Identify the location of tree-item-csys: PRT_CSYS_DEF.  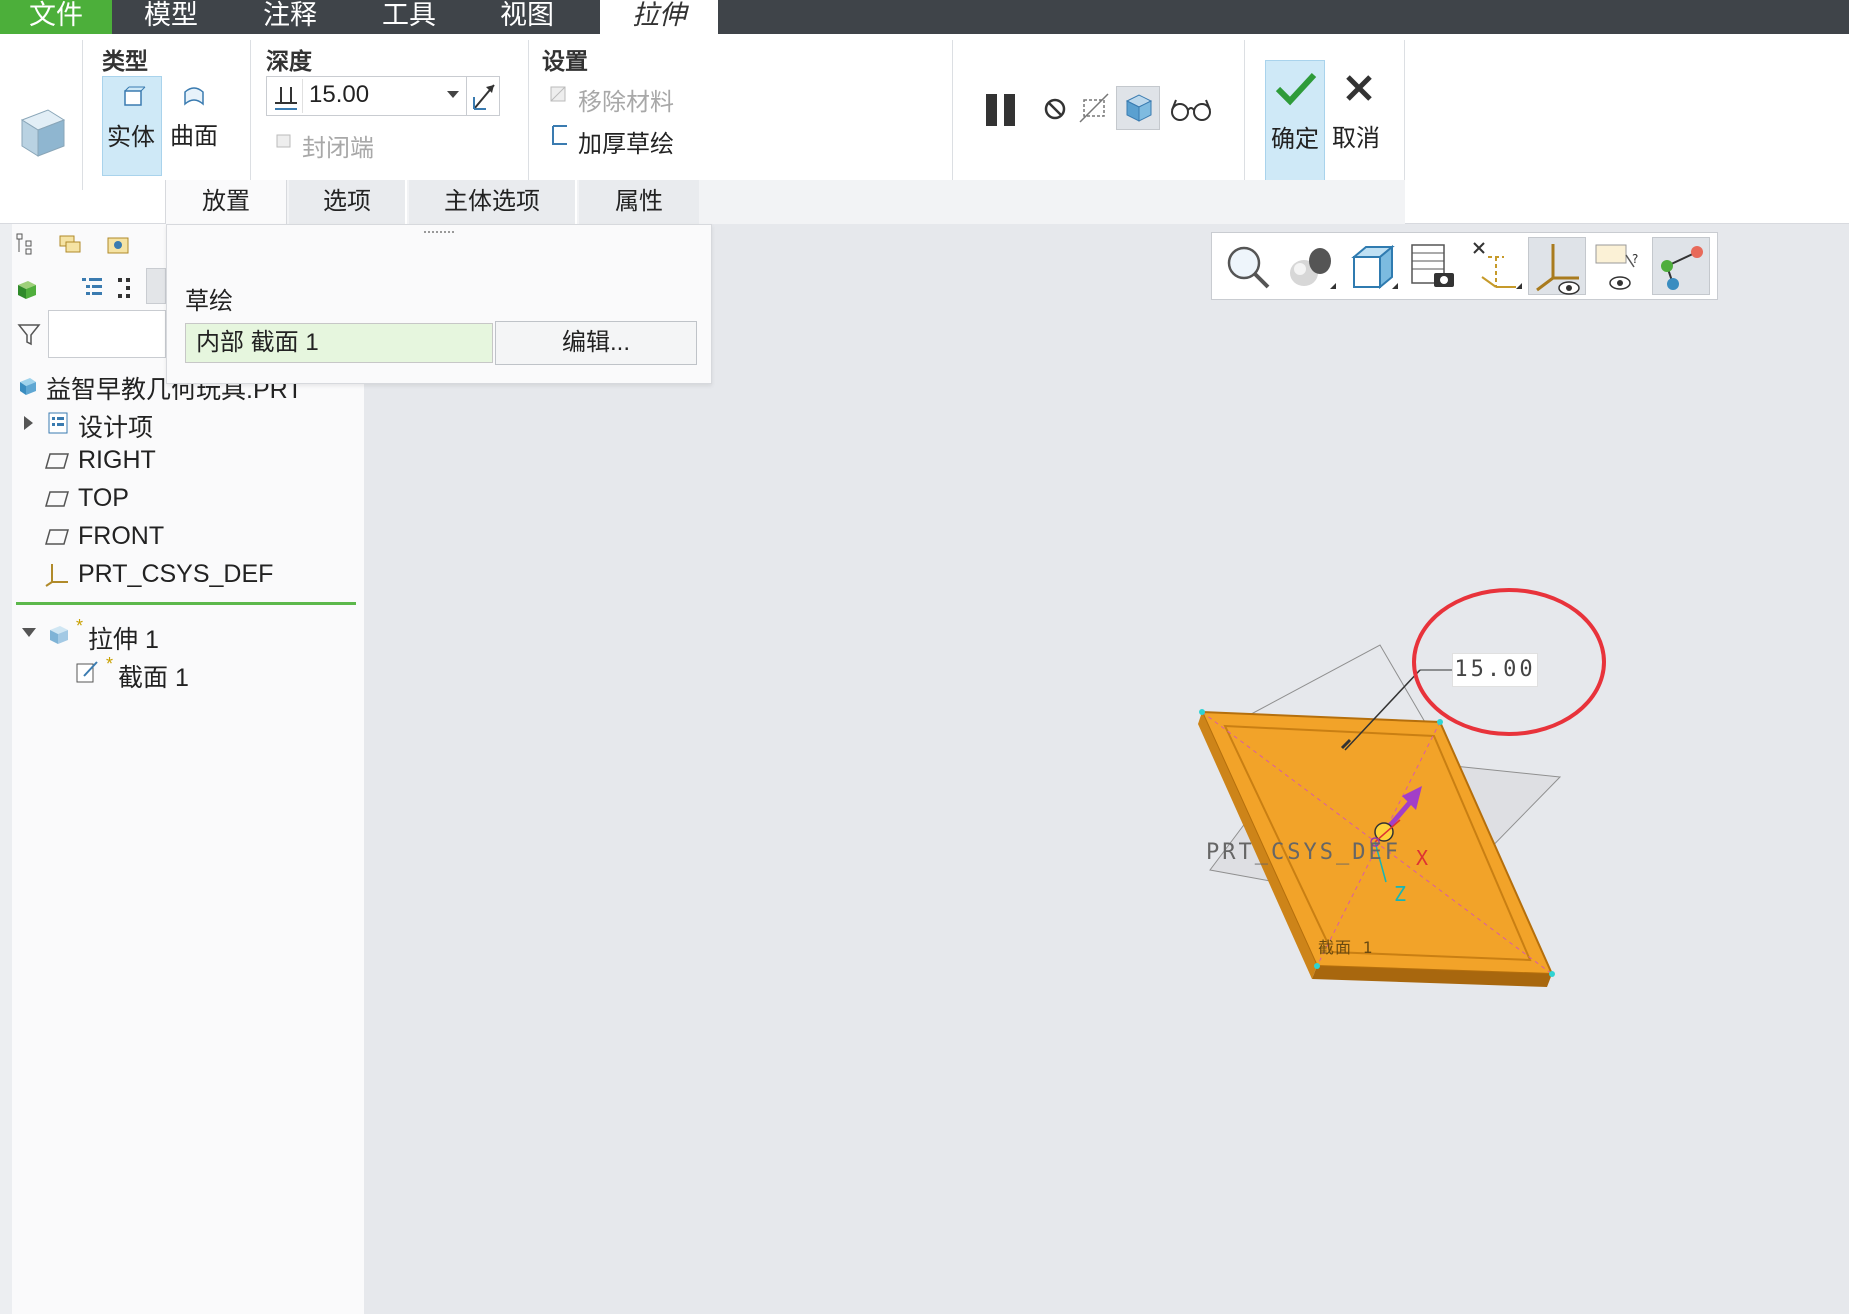
(175, 574).